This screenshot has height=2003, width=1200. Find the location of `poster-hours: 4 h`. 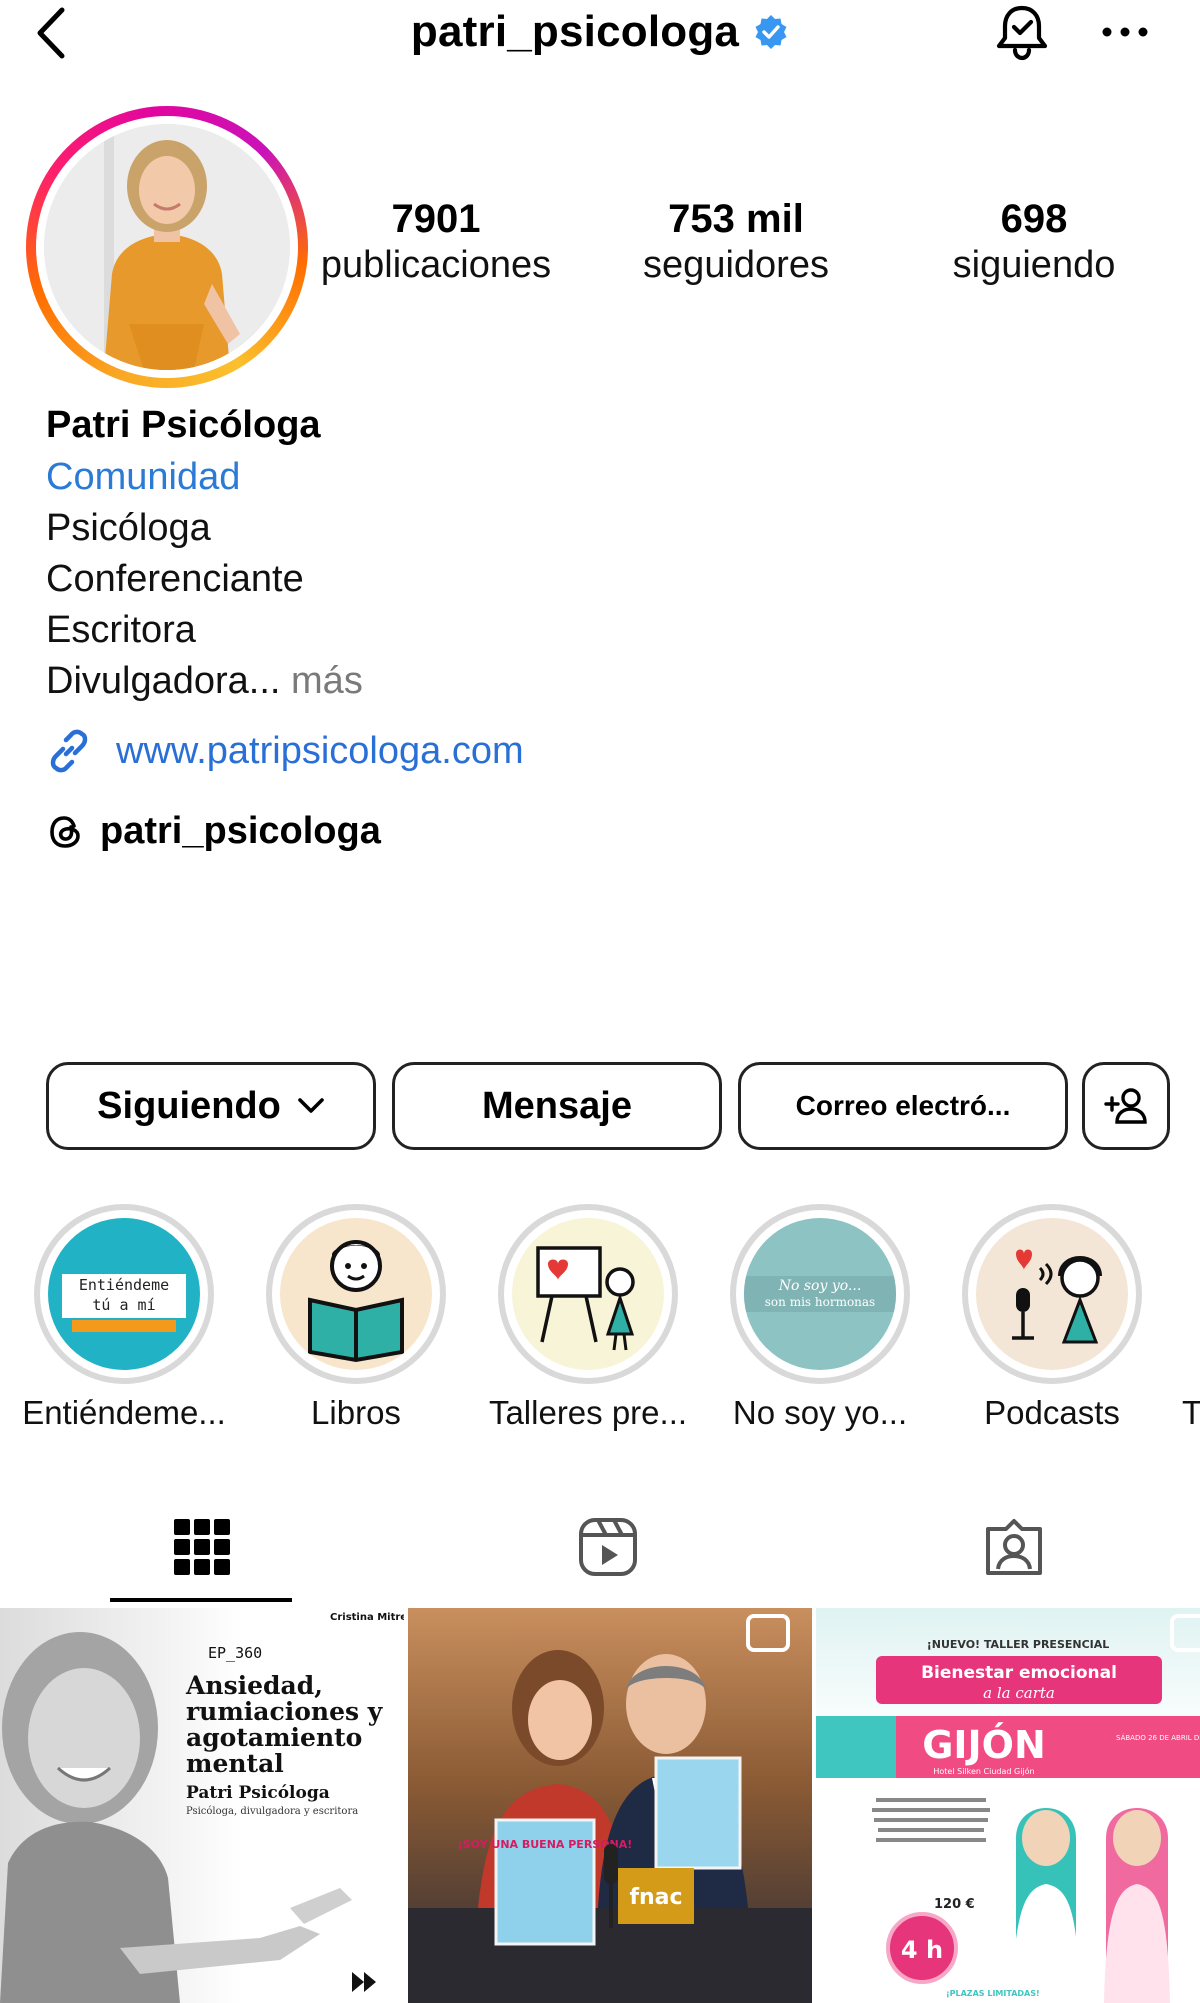

poster-hours: 4 h is located at coordinates (922, 1950).